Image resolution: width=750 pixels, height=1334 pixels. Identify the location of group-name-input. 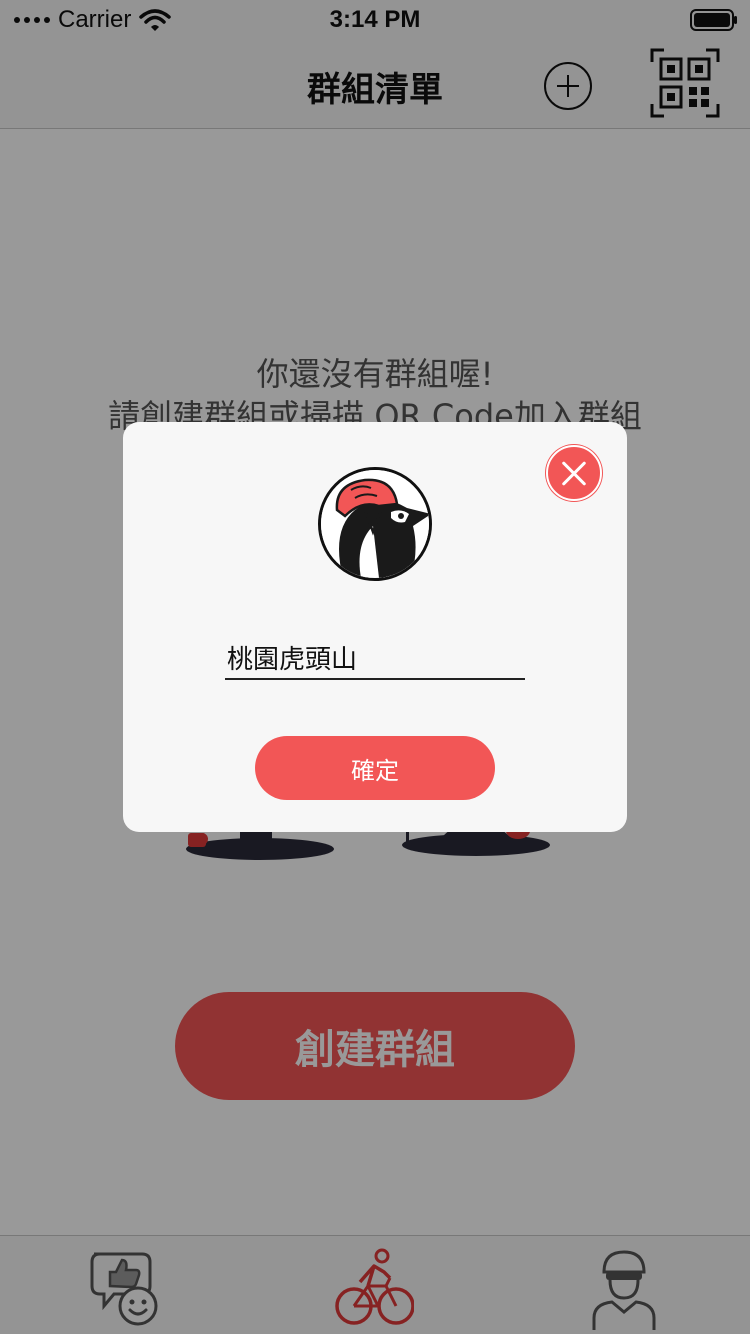
(375, 658).